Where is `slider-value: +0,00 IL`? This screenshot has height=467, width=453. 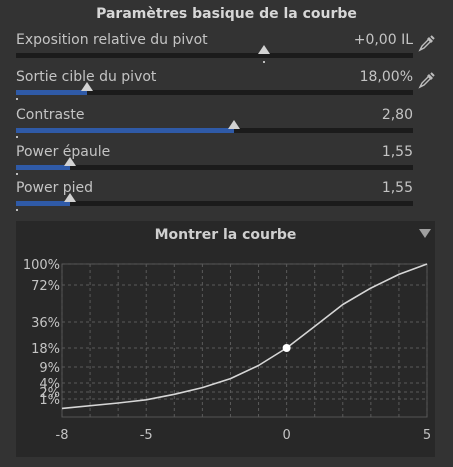
slider-value: +0,00 IL is located at coordinates (383, 40).